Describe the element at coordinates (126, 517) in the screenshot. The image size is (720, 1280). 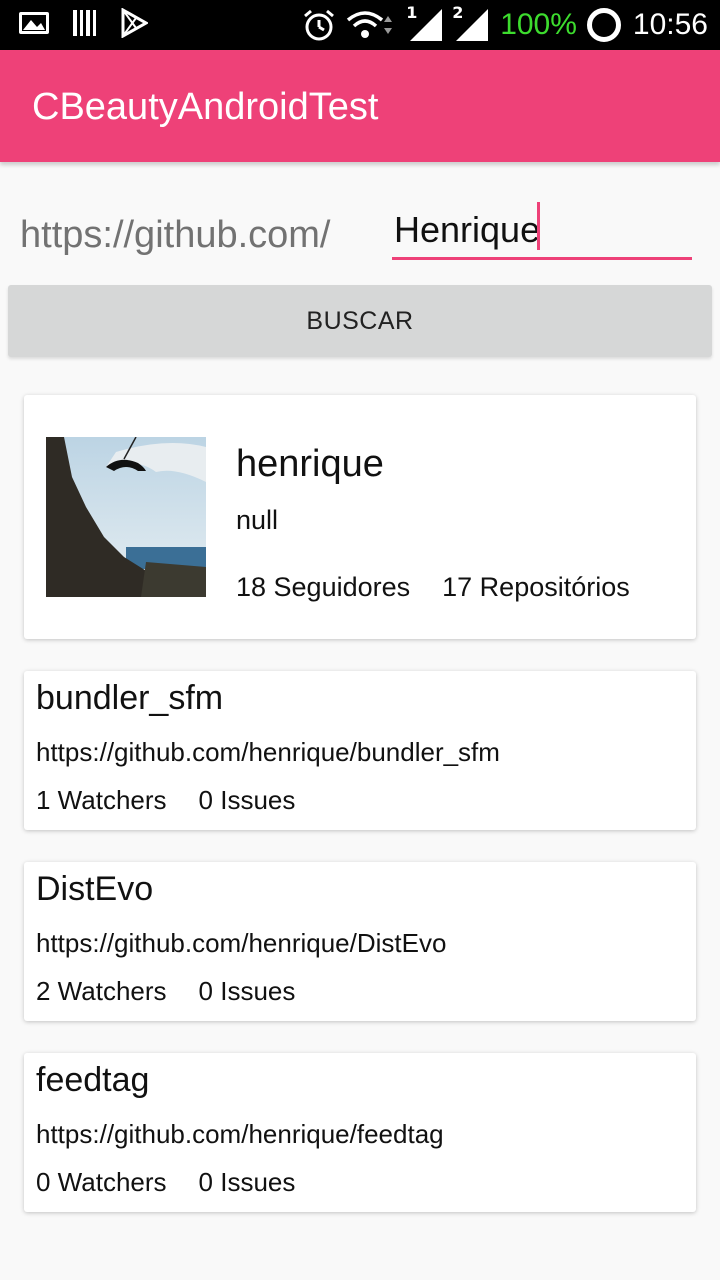
I see `avatar` at that location.